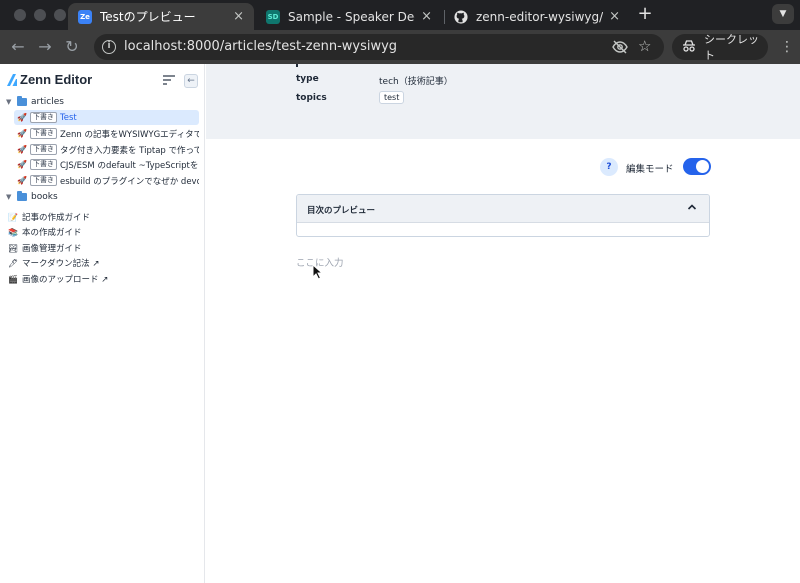  I want to click on guide-link: 🎬 画像のアップロード ↗, so click(58, 279).